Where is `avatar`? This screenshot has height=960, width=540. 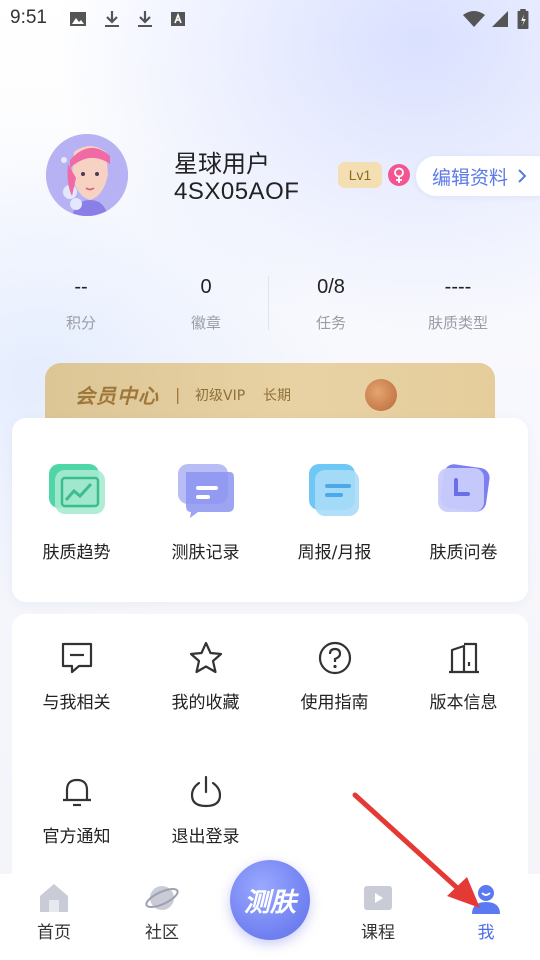
avatar is located at coordinates (87, 175).